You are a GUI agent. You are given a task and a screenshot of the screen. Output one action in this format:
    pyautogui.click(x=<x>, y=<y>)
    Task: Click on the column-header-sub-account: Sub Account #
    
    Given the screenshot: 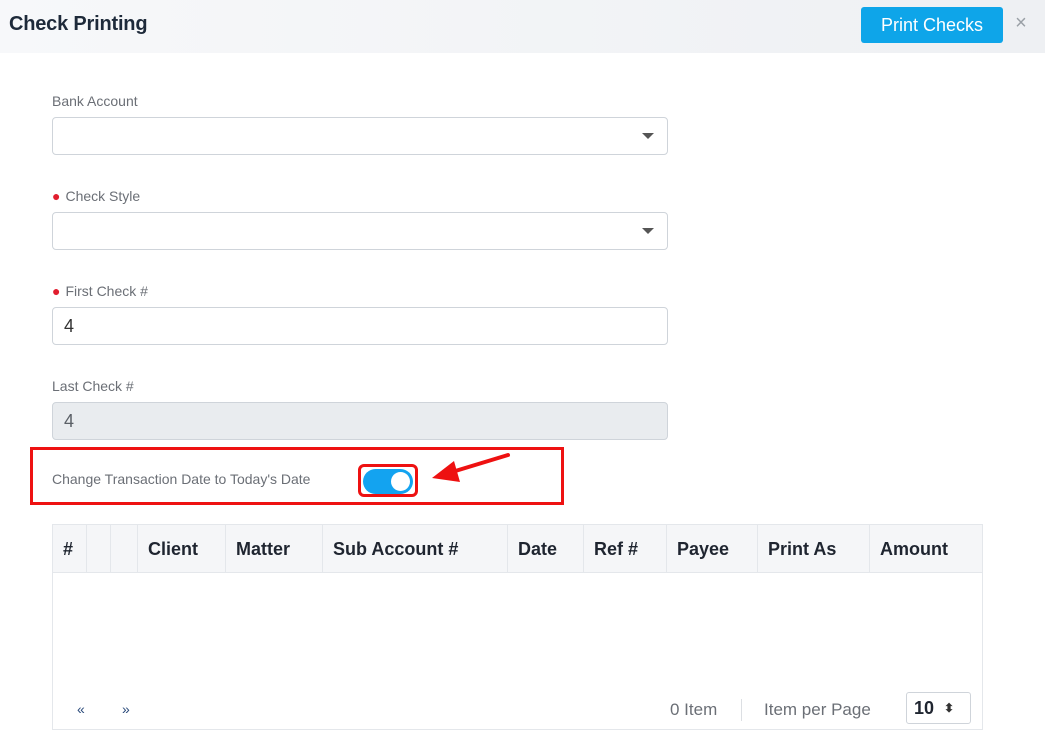 What is the action you would take?
    pyautogui.click(x=415, y=549)
    